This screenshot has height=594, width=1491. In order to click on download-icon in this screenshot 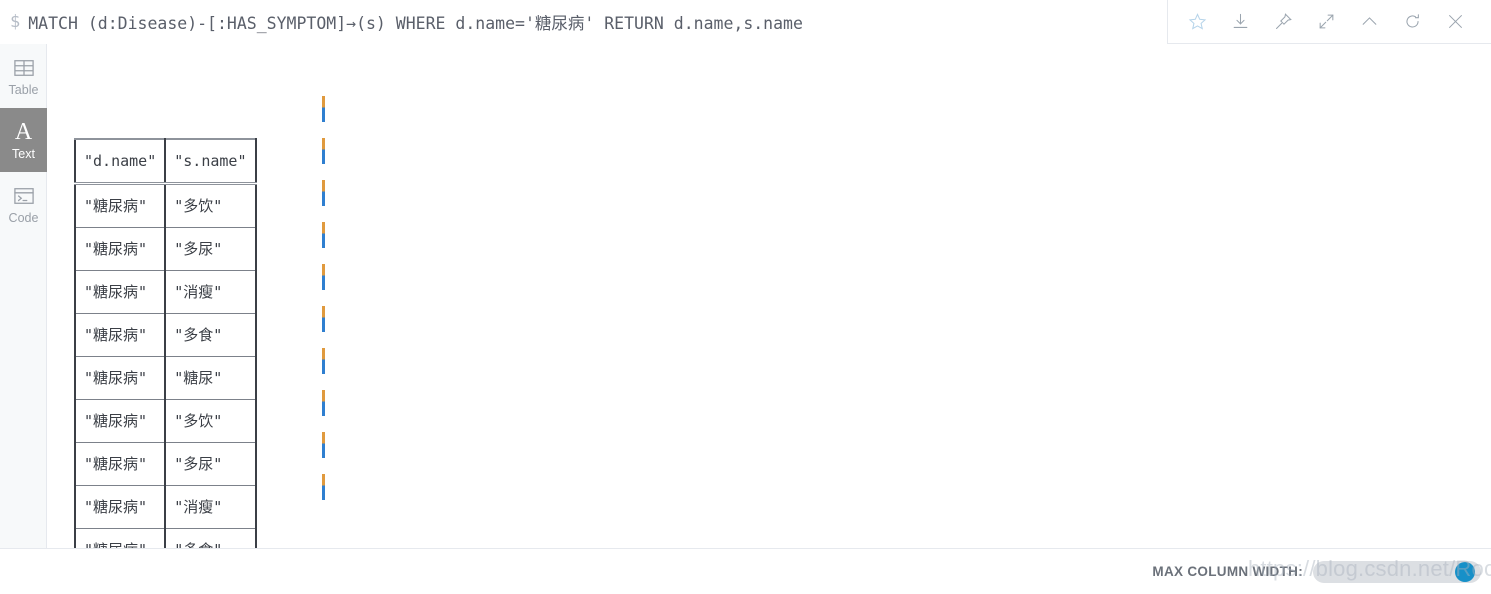, I will do `click(1241, 22)`.